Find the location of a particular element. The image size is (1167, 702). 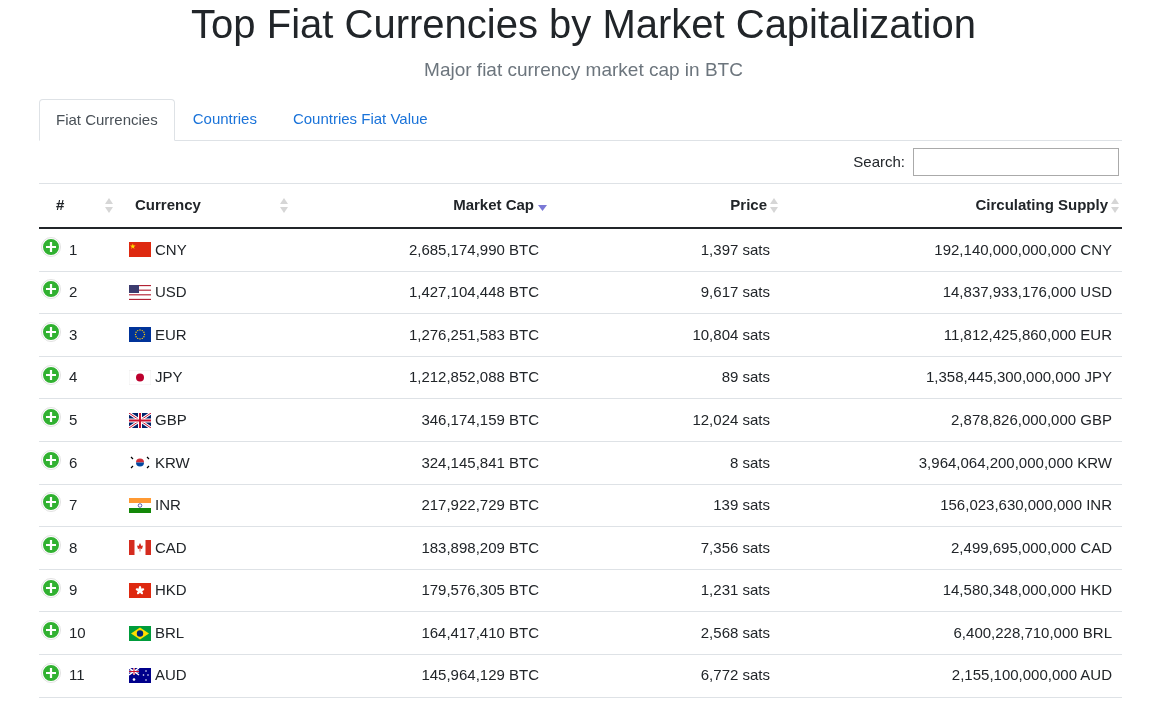

currency-code: HKD is located at coordinates (171, 590).